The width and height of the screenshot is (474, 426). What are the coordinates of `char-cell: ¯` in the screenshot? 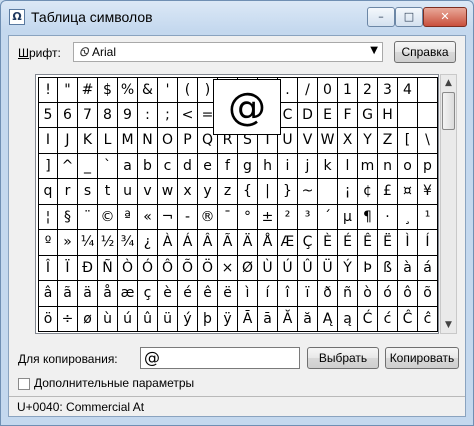 It's located at (228, 217).